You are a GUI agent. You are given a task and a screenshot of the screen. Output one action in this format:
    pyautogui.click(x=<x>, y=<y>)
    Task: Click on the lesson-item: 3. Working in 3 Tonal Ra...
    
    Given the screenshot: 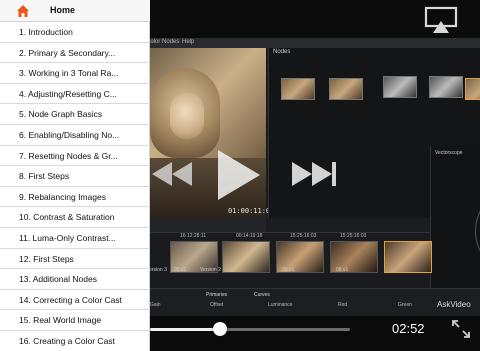 What is the action you would take?
    pyautogui.click(x=75, y=73)
    